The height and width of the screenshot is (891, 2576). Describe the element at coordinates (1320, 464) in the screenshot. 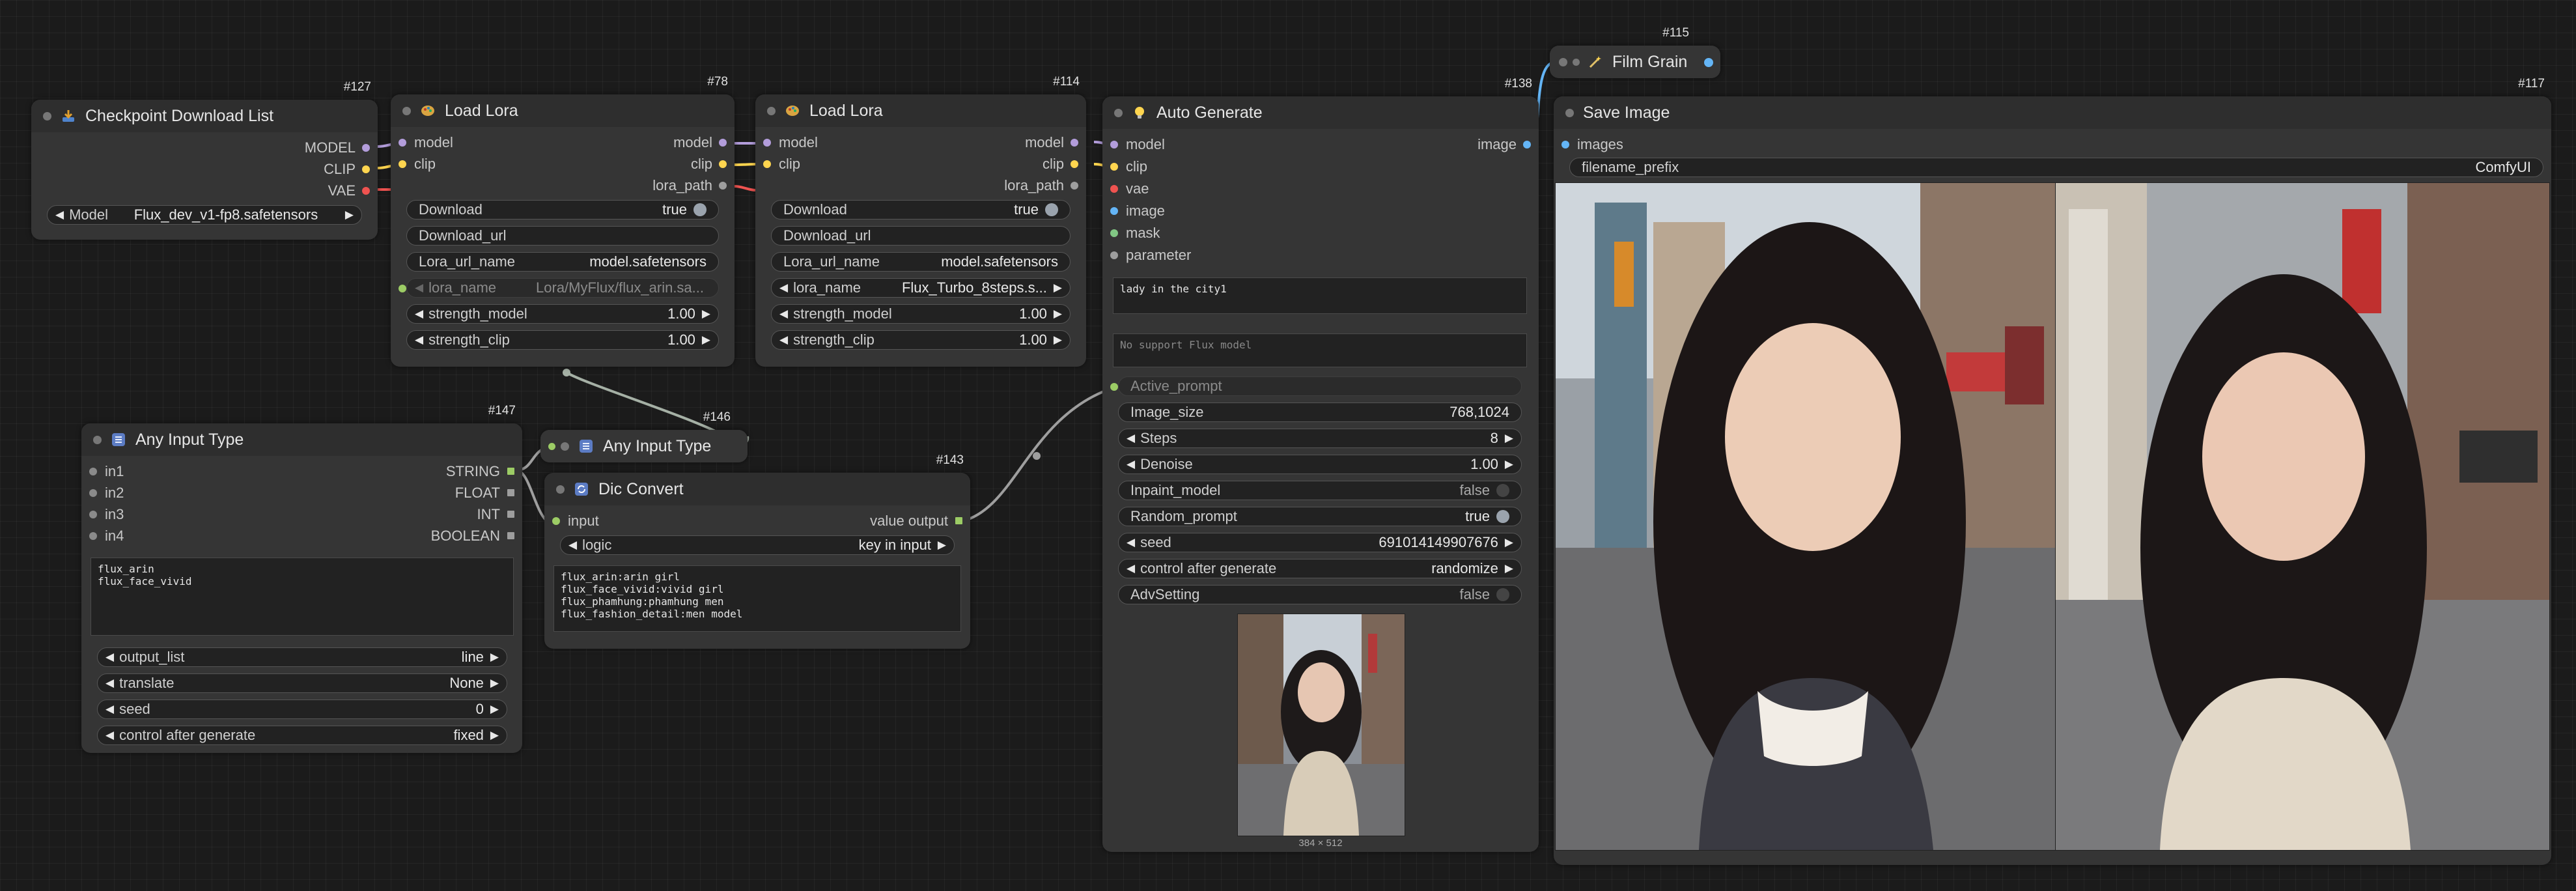

I see `denoise-number: ◀ Denoise 1.00 ▶` at that location.